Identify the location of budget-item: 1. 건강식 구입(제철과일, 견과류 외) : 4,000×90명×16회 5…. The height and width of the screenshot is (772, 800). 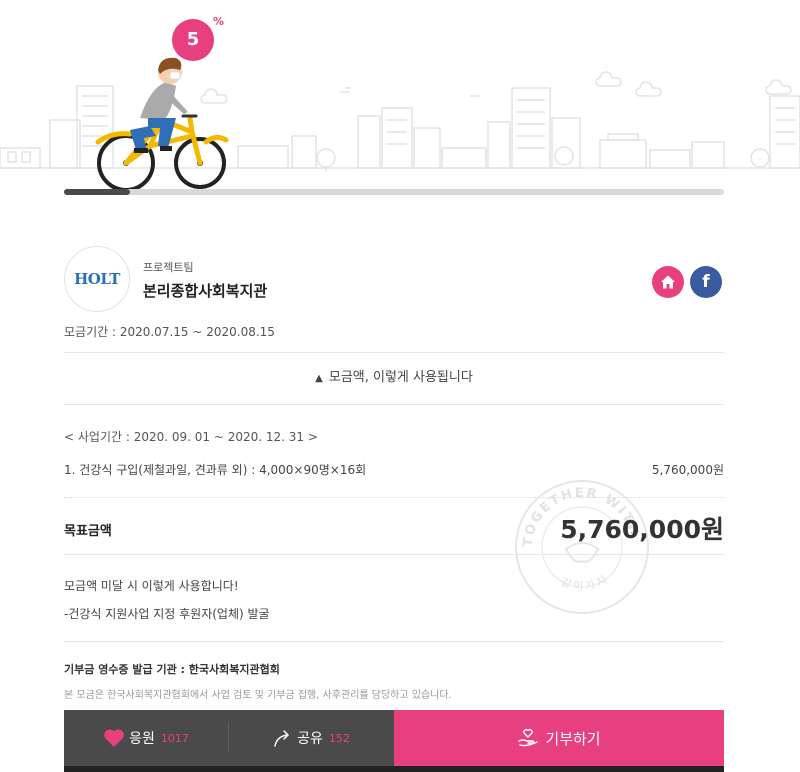
(394, 469).